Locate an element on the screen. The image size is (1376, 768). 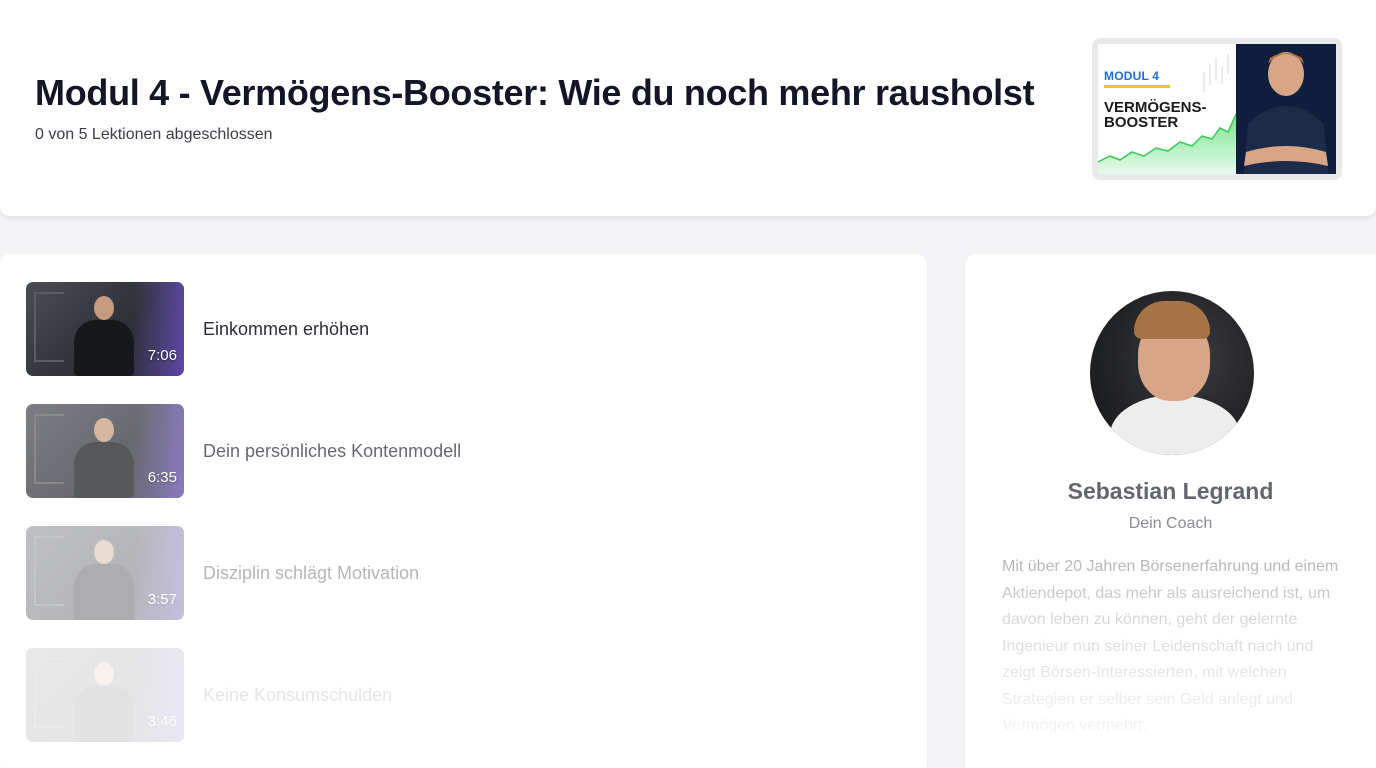
module-thumbnail-frame: MODUL 4 VERMÖGENS-BOOSTER is located at coordinates (1217, 109).